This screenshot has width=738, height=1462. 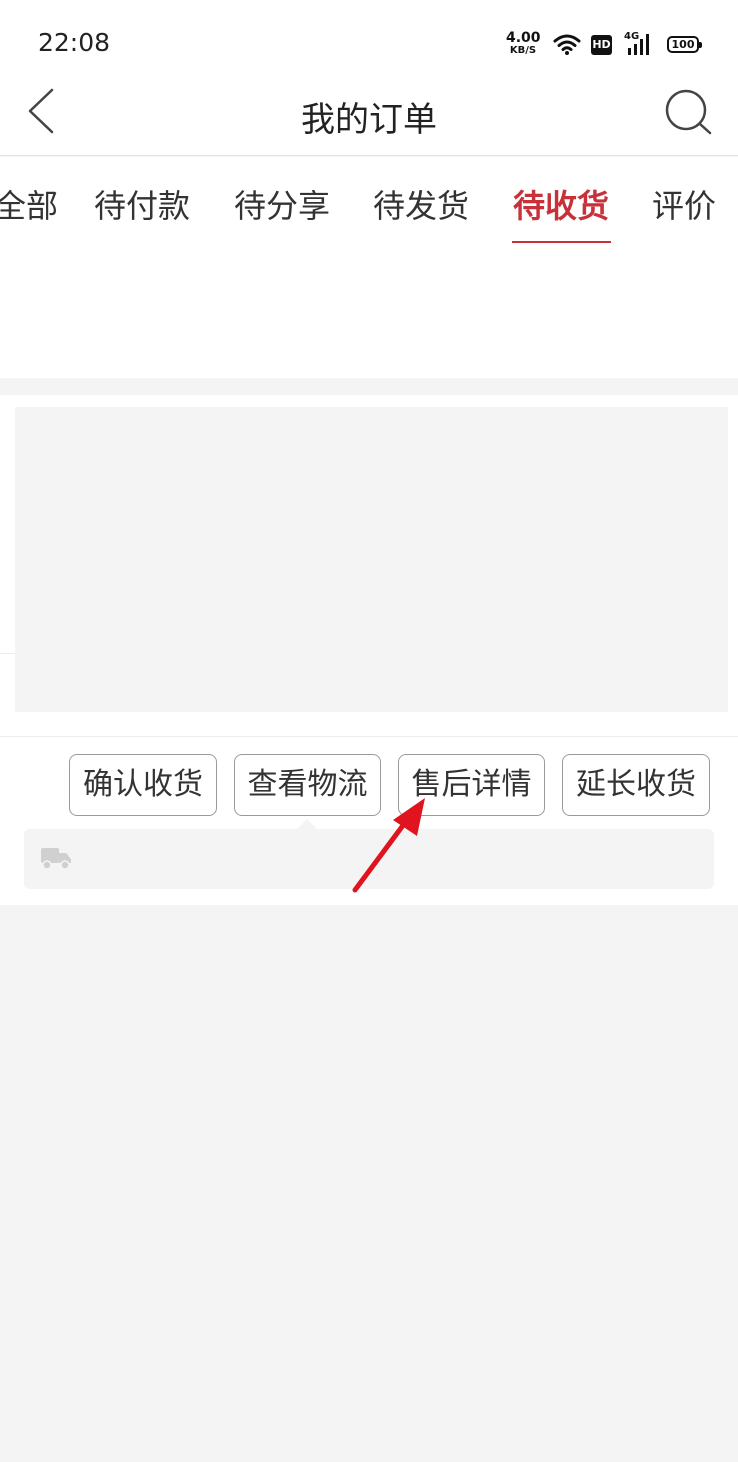 I want to click on tab-all: 全部, so click(x=29, y=204).